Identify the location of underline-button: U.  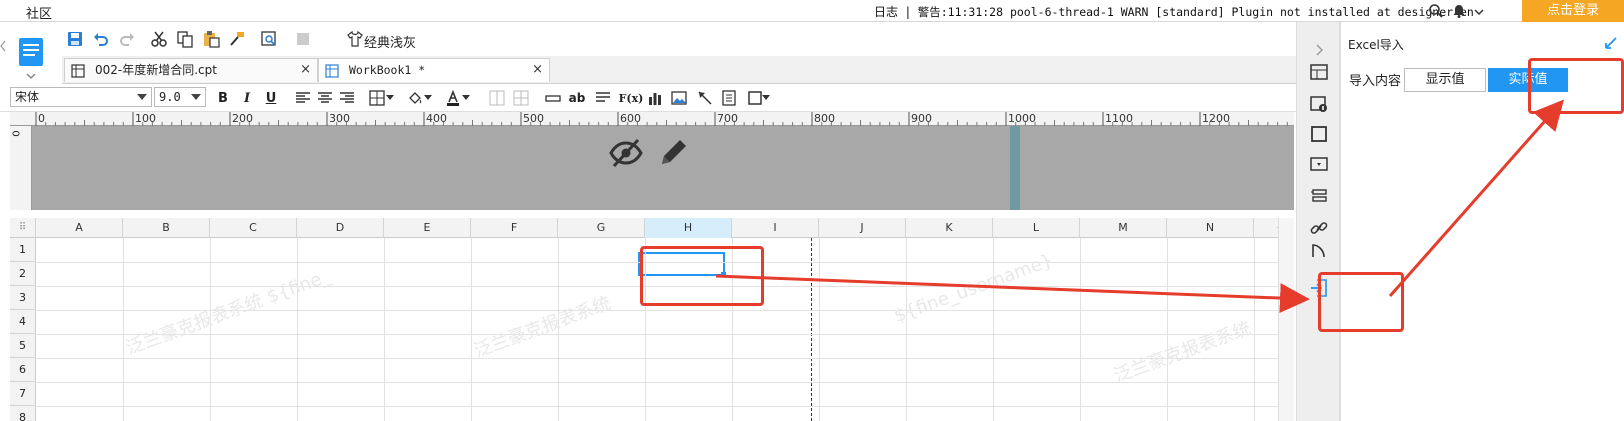
(271, 98).